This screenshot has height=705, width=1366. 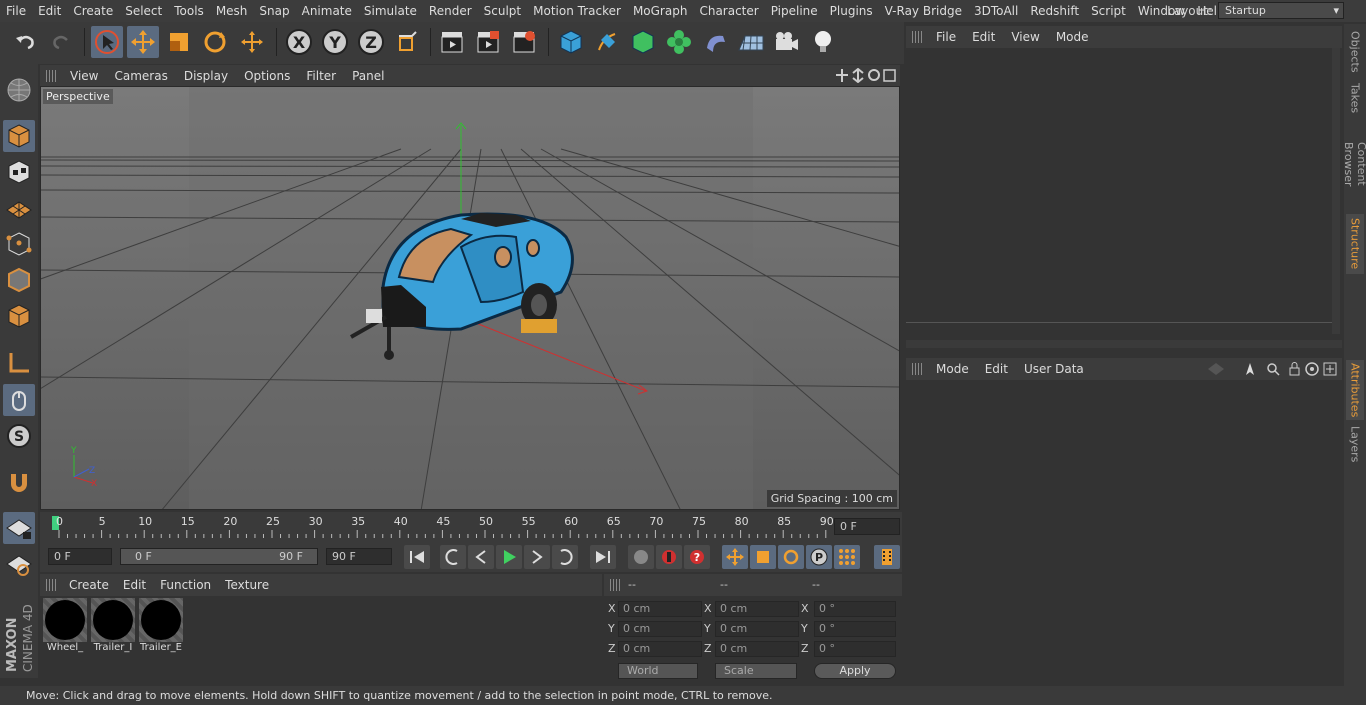 What do you see at coordinates (887, 557) in the screenshot?
I see `timeline-window-button` at bounding box center [887, 557].